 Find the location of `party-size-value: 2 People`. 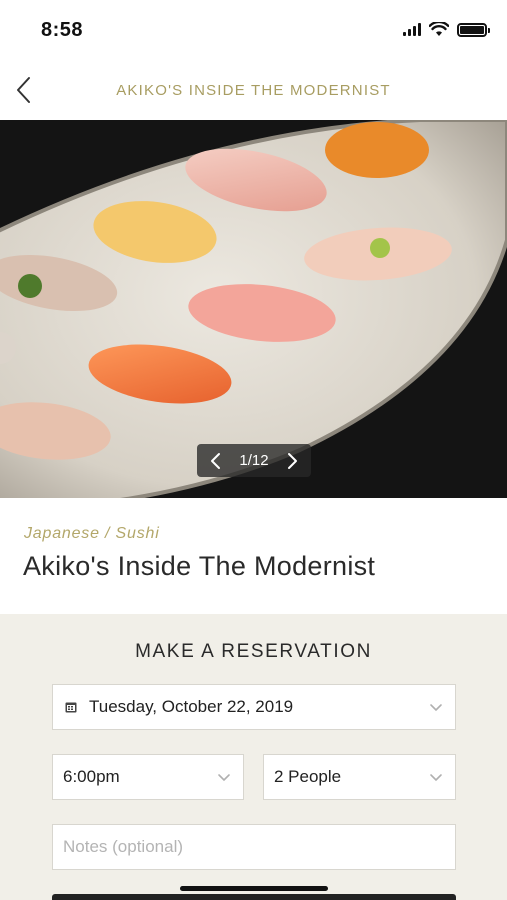

party-size-value: 2 People is located at coordinates (308, 776).